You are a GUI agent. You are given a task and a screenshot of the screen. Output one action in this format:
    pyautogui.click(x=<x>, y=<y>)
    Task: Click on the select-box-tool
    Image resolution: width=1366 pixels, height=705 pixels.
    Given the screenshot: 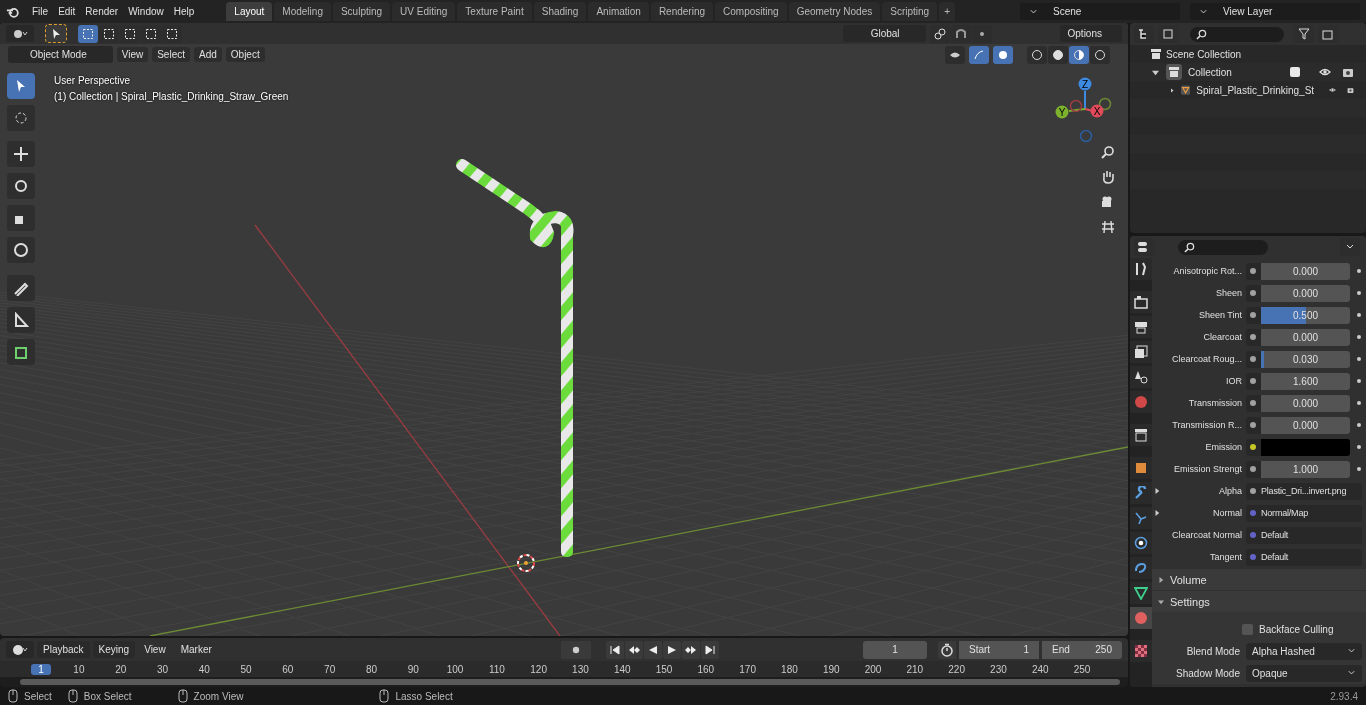 What is the action you would take?
    pyautogui.click(x=21, y=86)
    